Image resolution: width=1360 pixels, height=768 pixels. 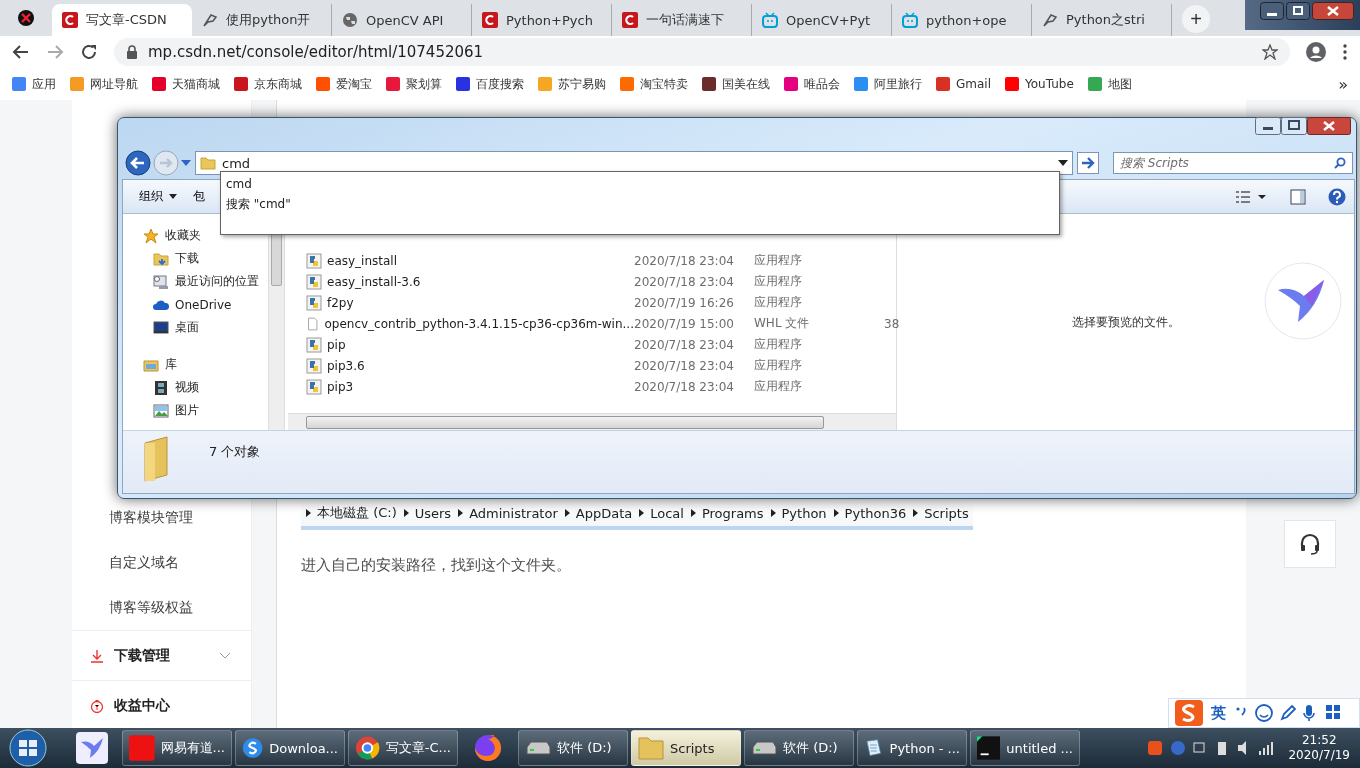 What do you see at coordinates (1345, 52) in the screenshot?
I see `menu-icon` at bounding box center [1345, 52].